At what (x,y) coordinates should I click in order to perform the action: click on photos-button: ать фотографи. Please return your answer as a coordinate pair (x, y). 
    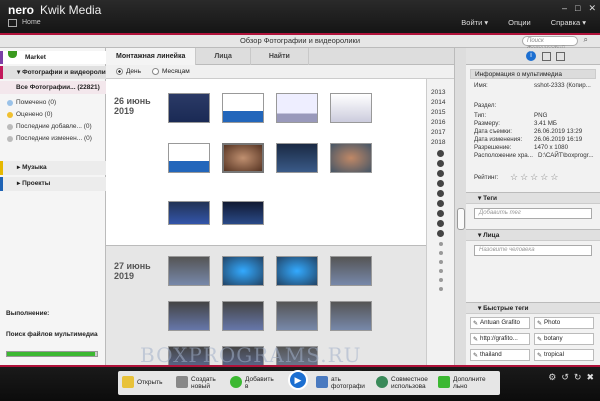
    Looking at the image, I should click on (344, 383).